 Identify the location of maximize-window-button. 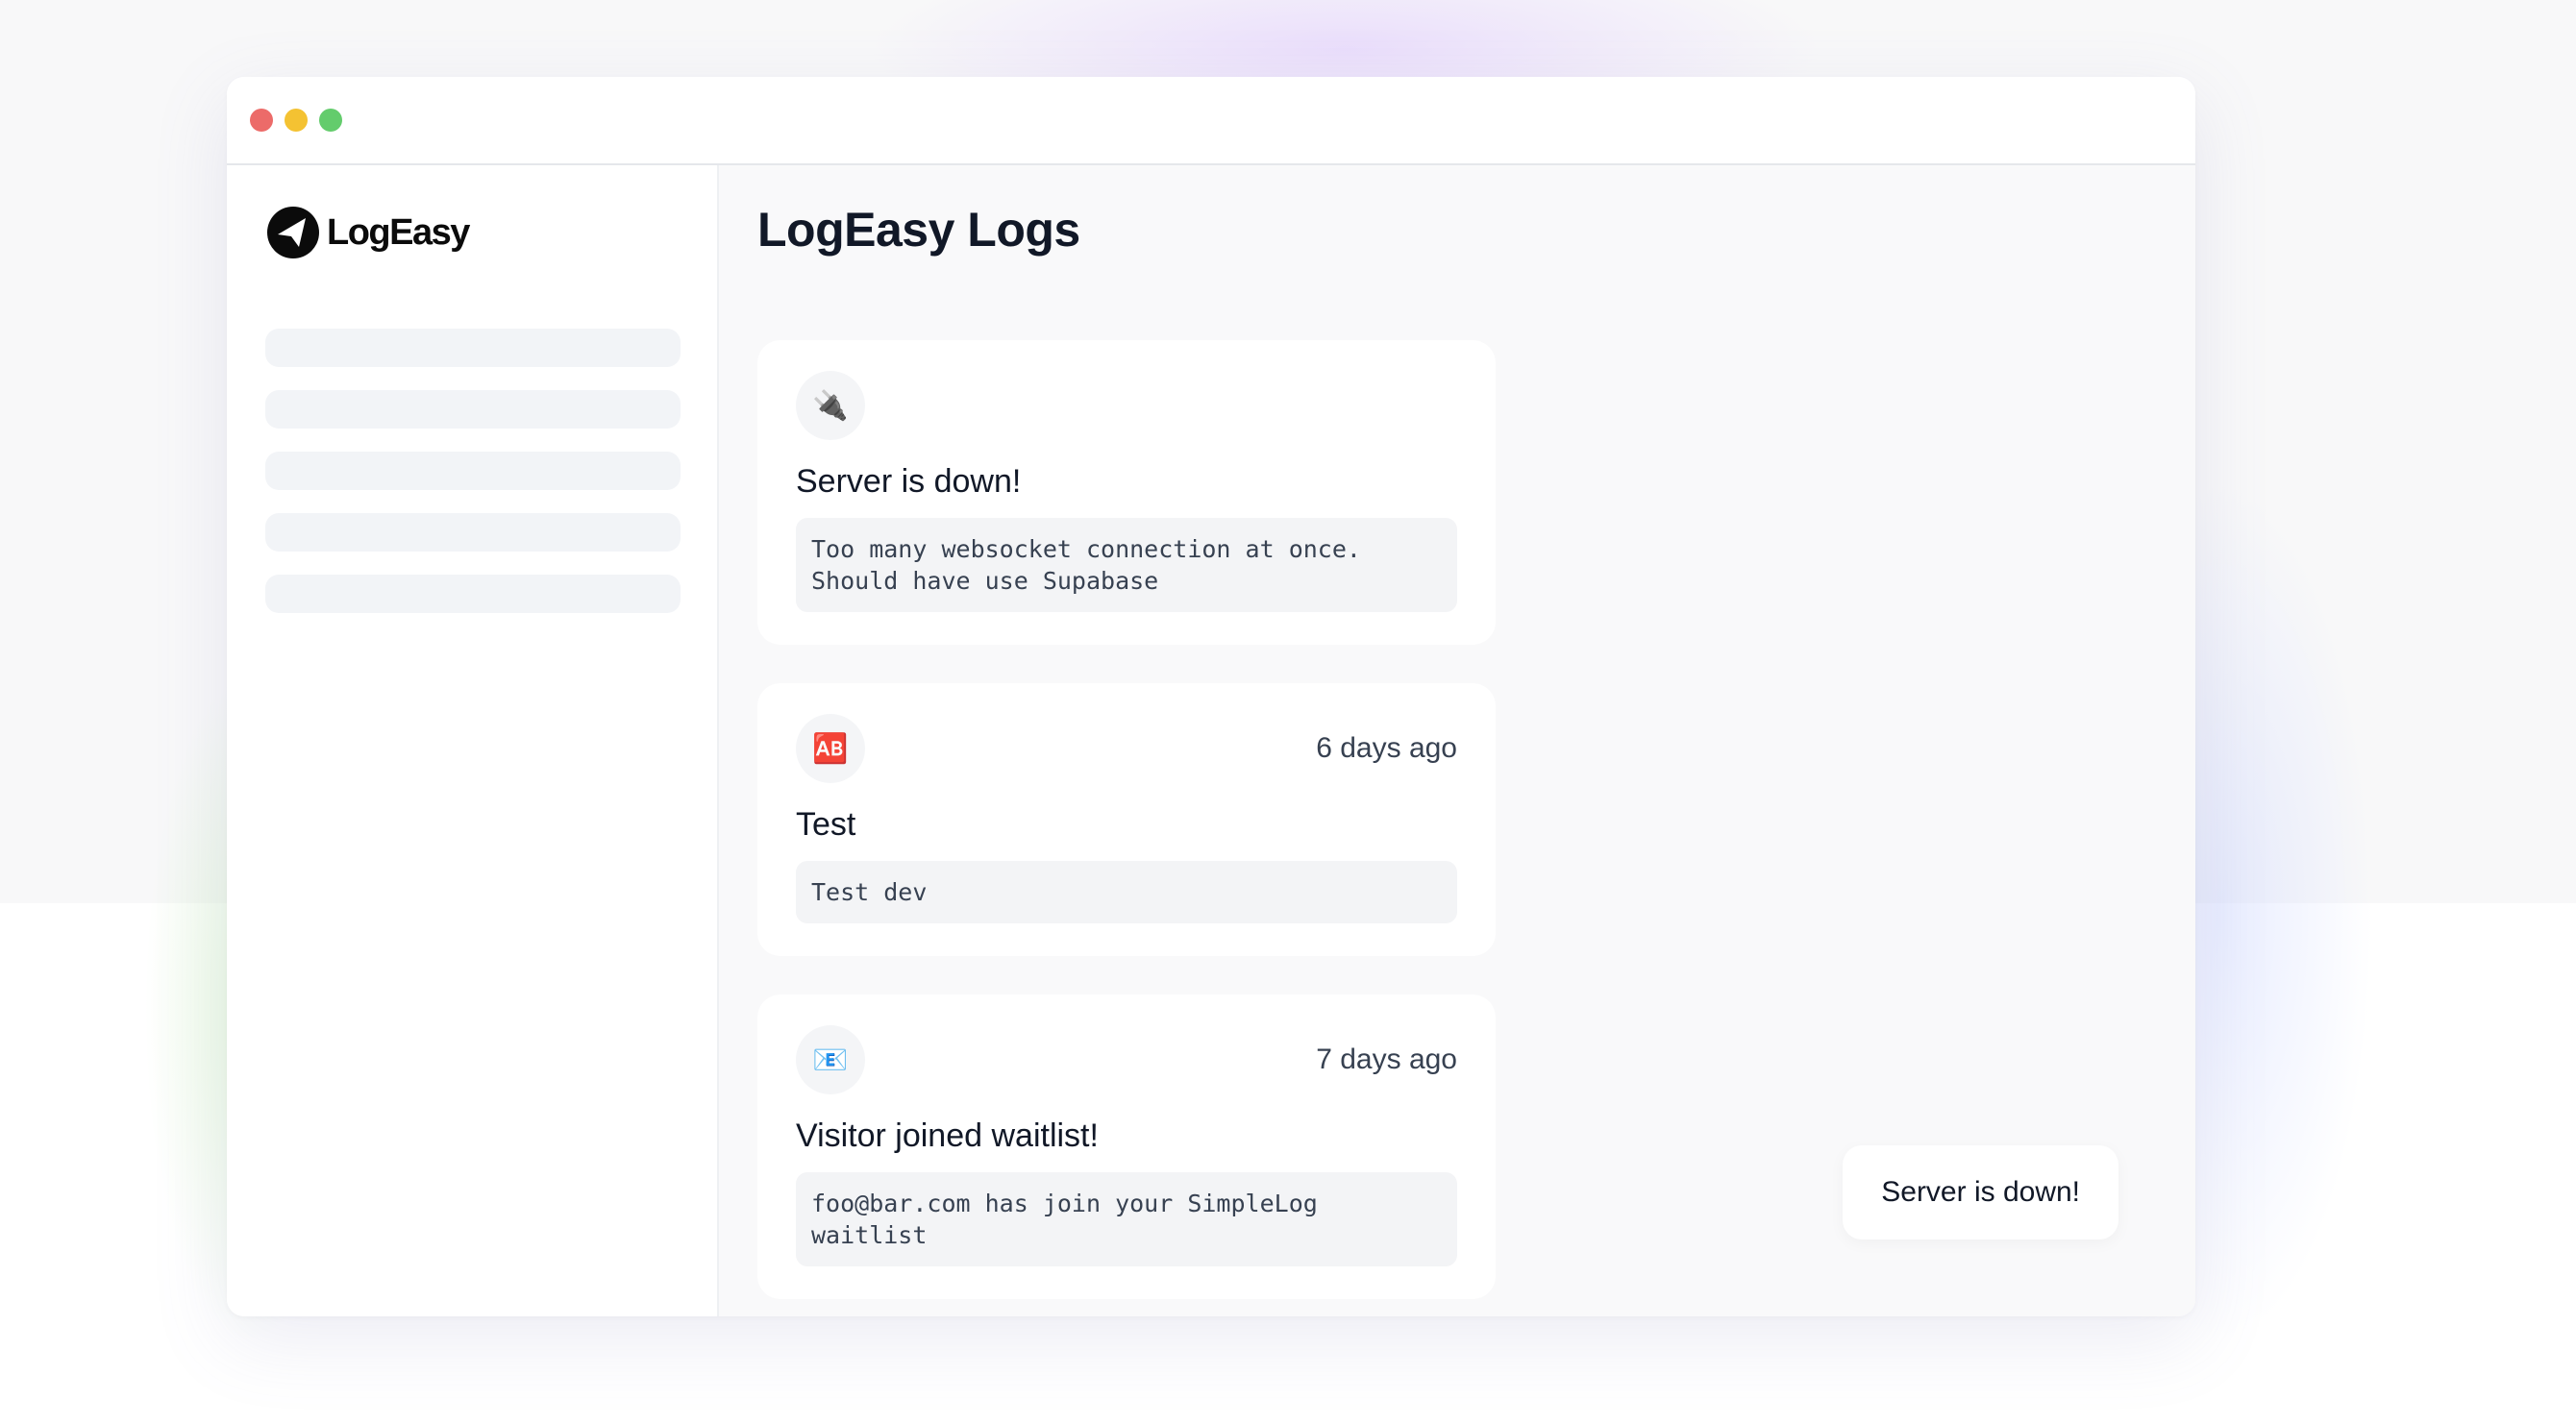
(330, 120).